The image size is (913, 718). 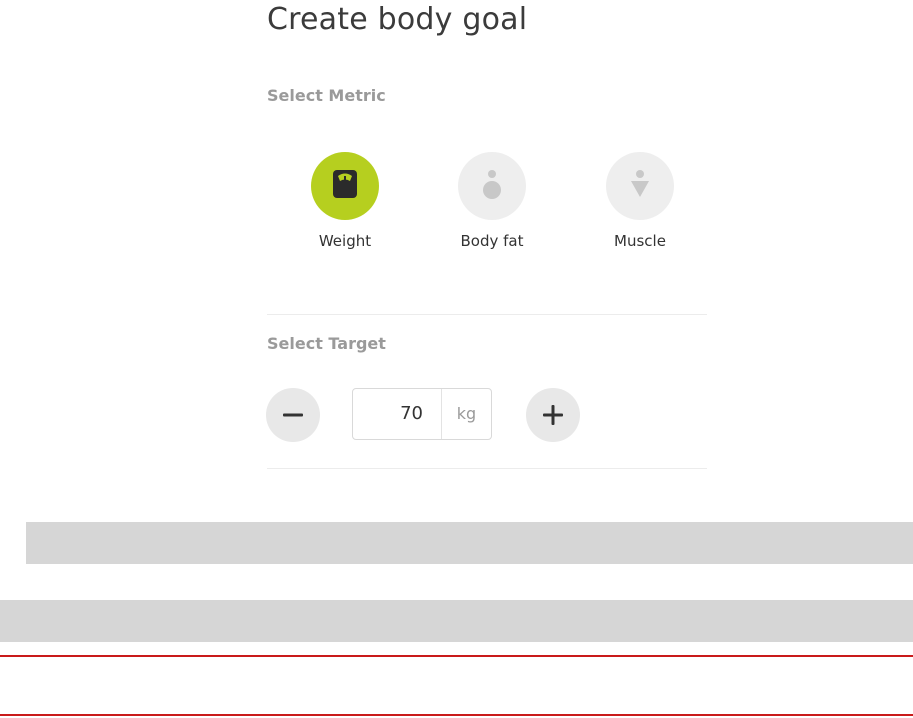 What do you see at coordinates (326, 95) in the screenshot?
I see `select-metric-label: Select Metric` at bounding box center [326, 95].